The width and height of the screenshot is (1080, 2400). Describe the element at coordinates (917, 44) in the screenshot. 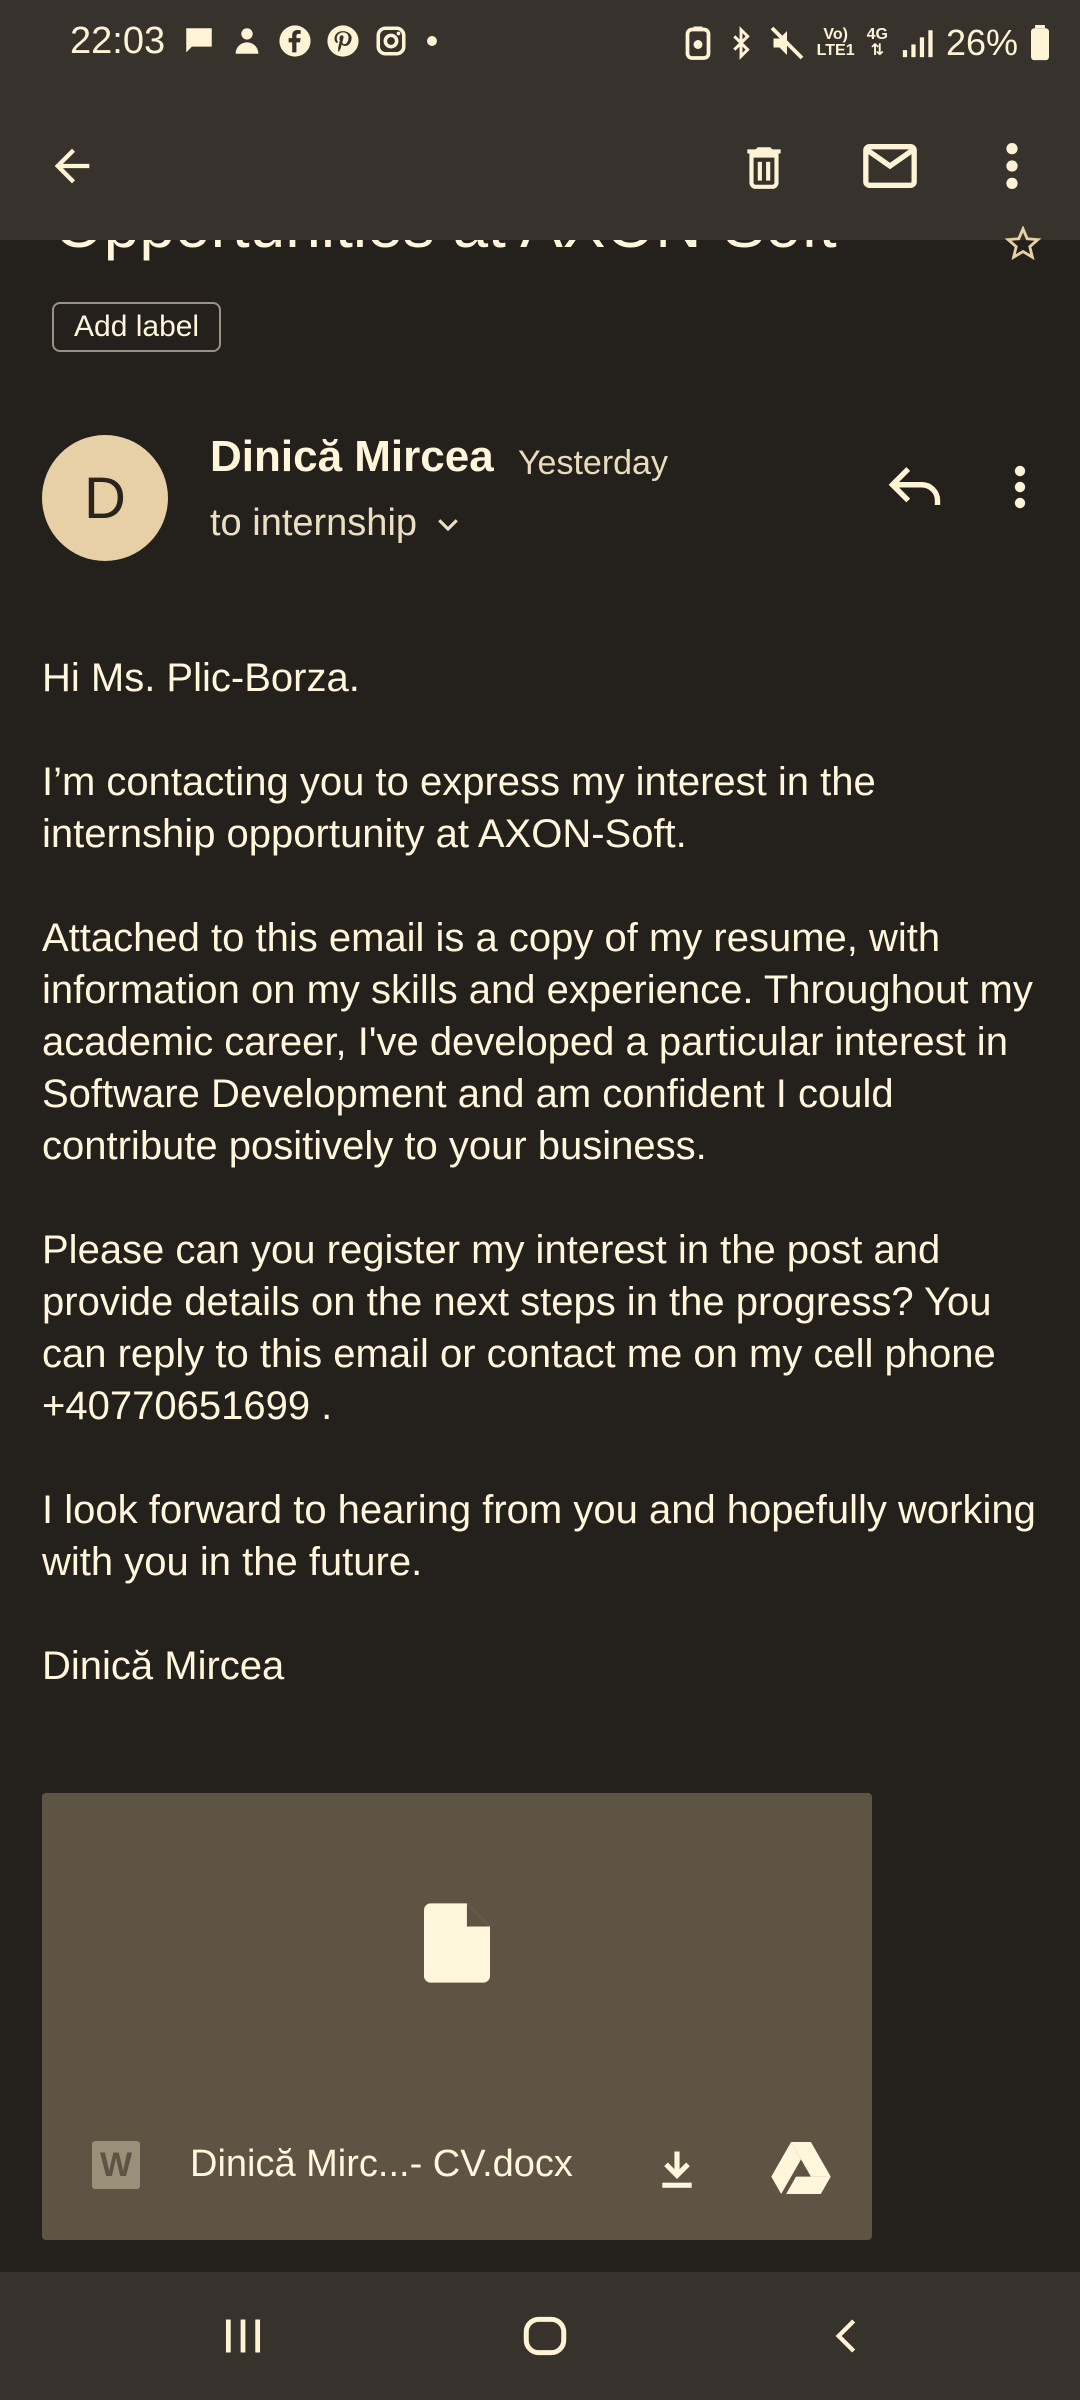

I see `signal-icon` at that location.